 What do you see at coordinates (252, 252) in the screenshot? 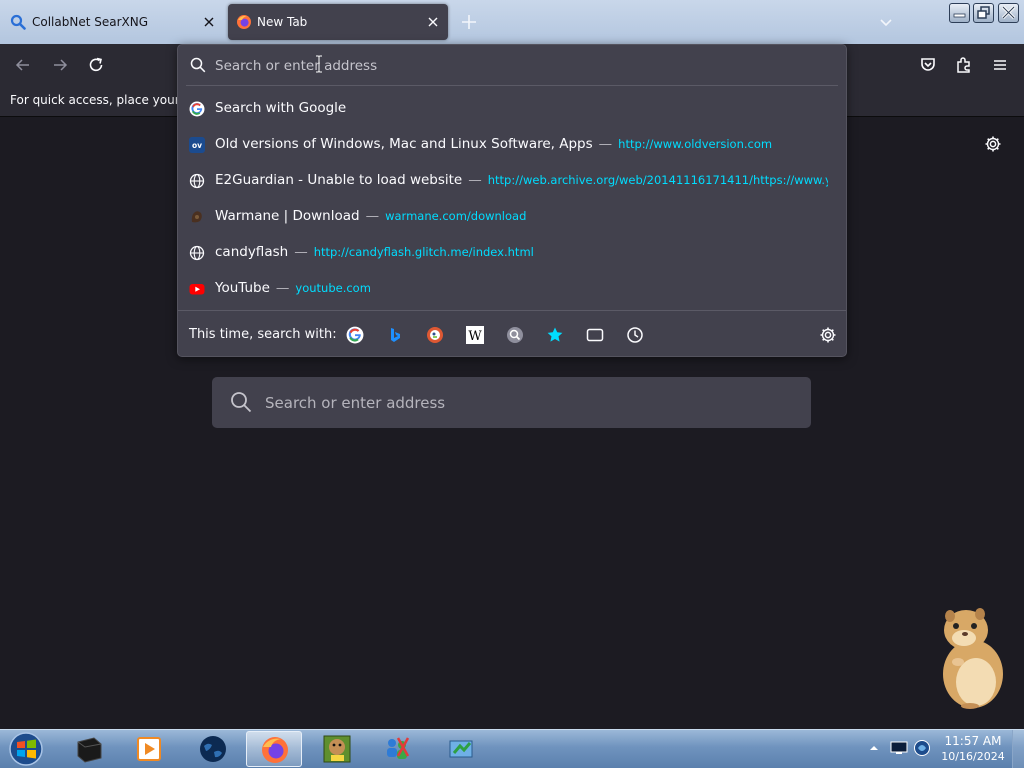
I see `result-title: candyflash` at bounding box center [252, 252].